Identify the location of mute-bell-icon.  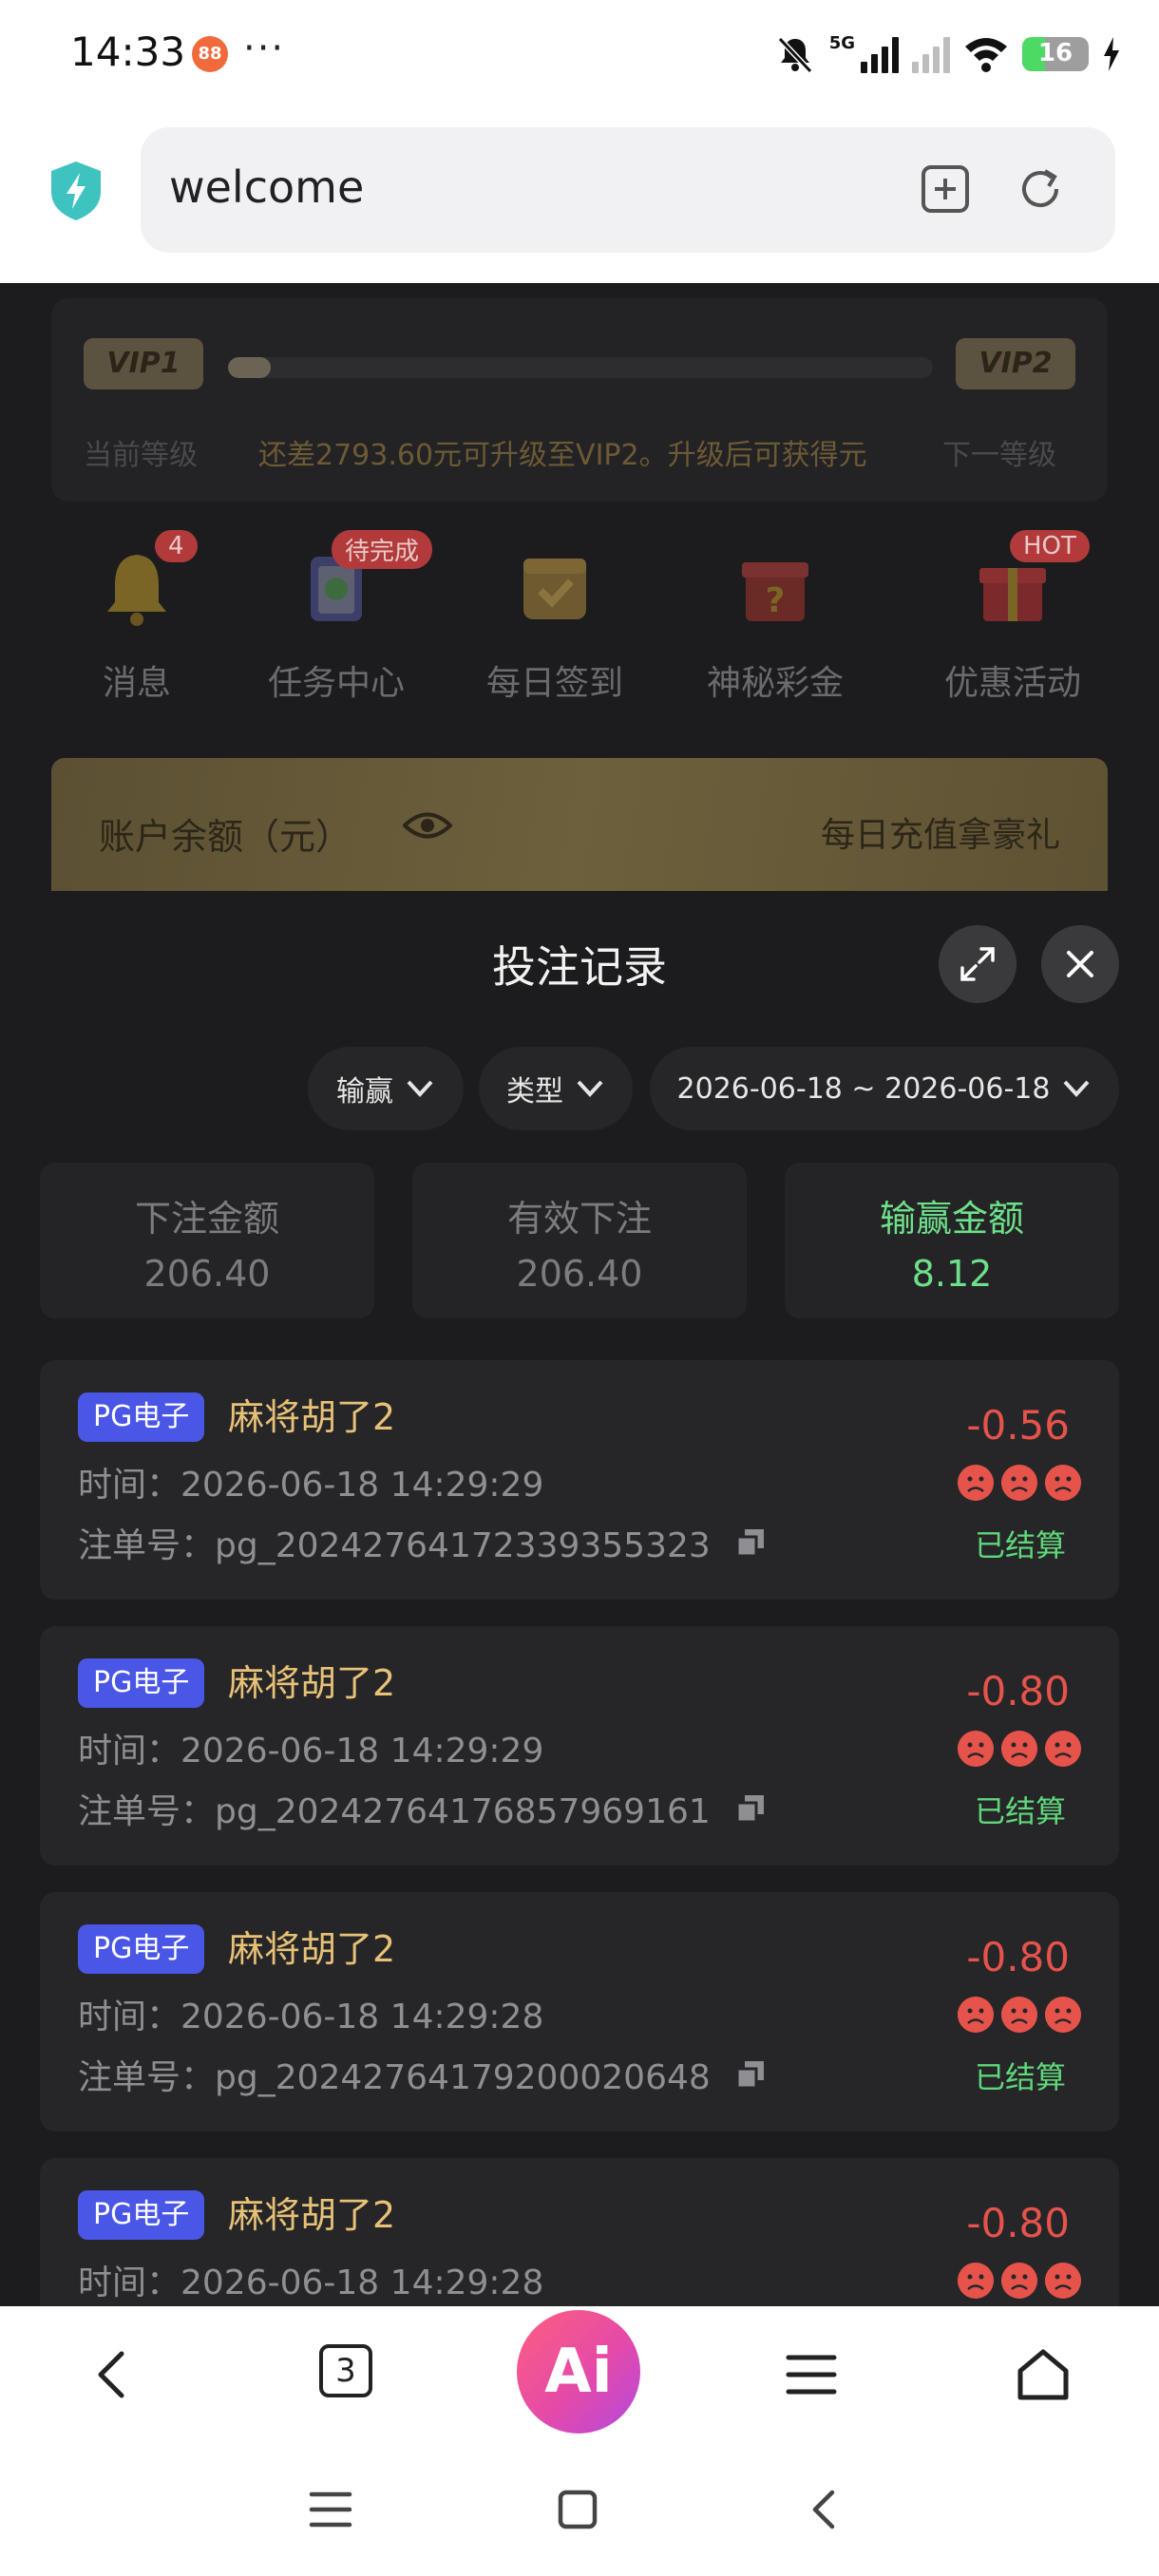
(794, 55).